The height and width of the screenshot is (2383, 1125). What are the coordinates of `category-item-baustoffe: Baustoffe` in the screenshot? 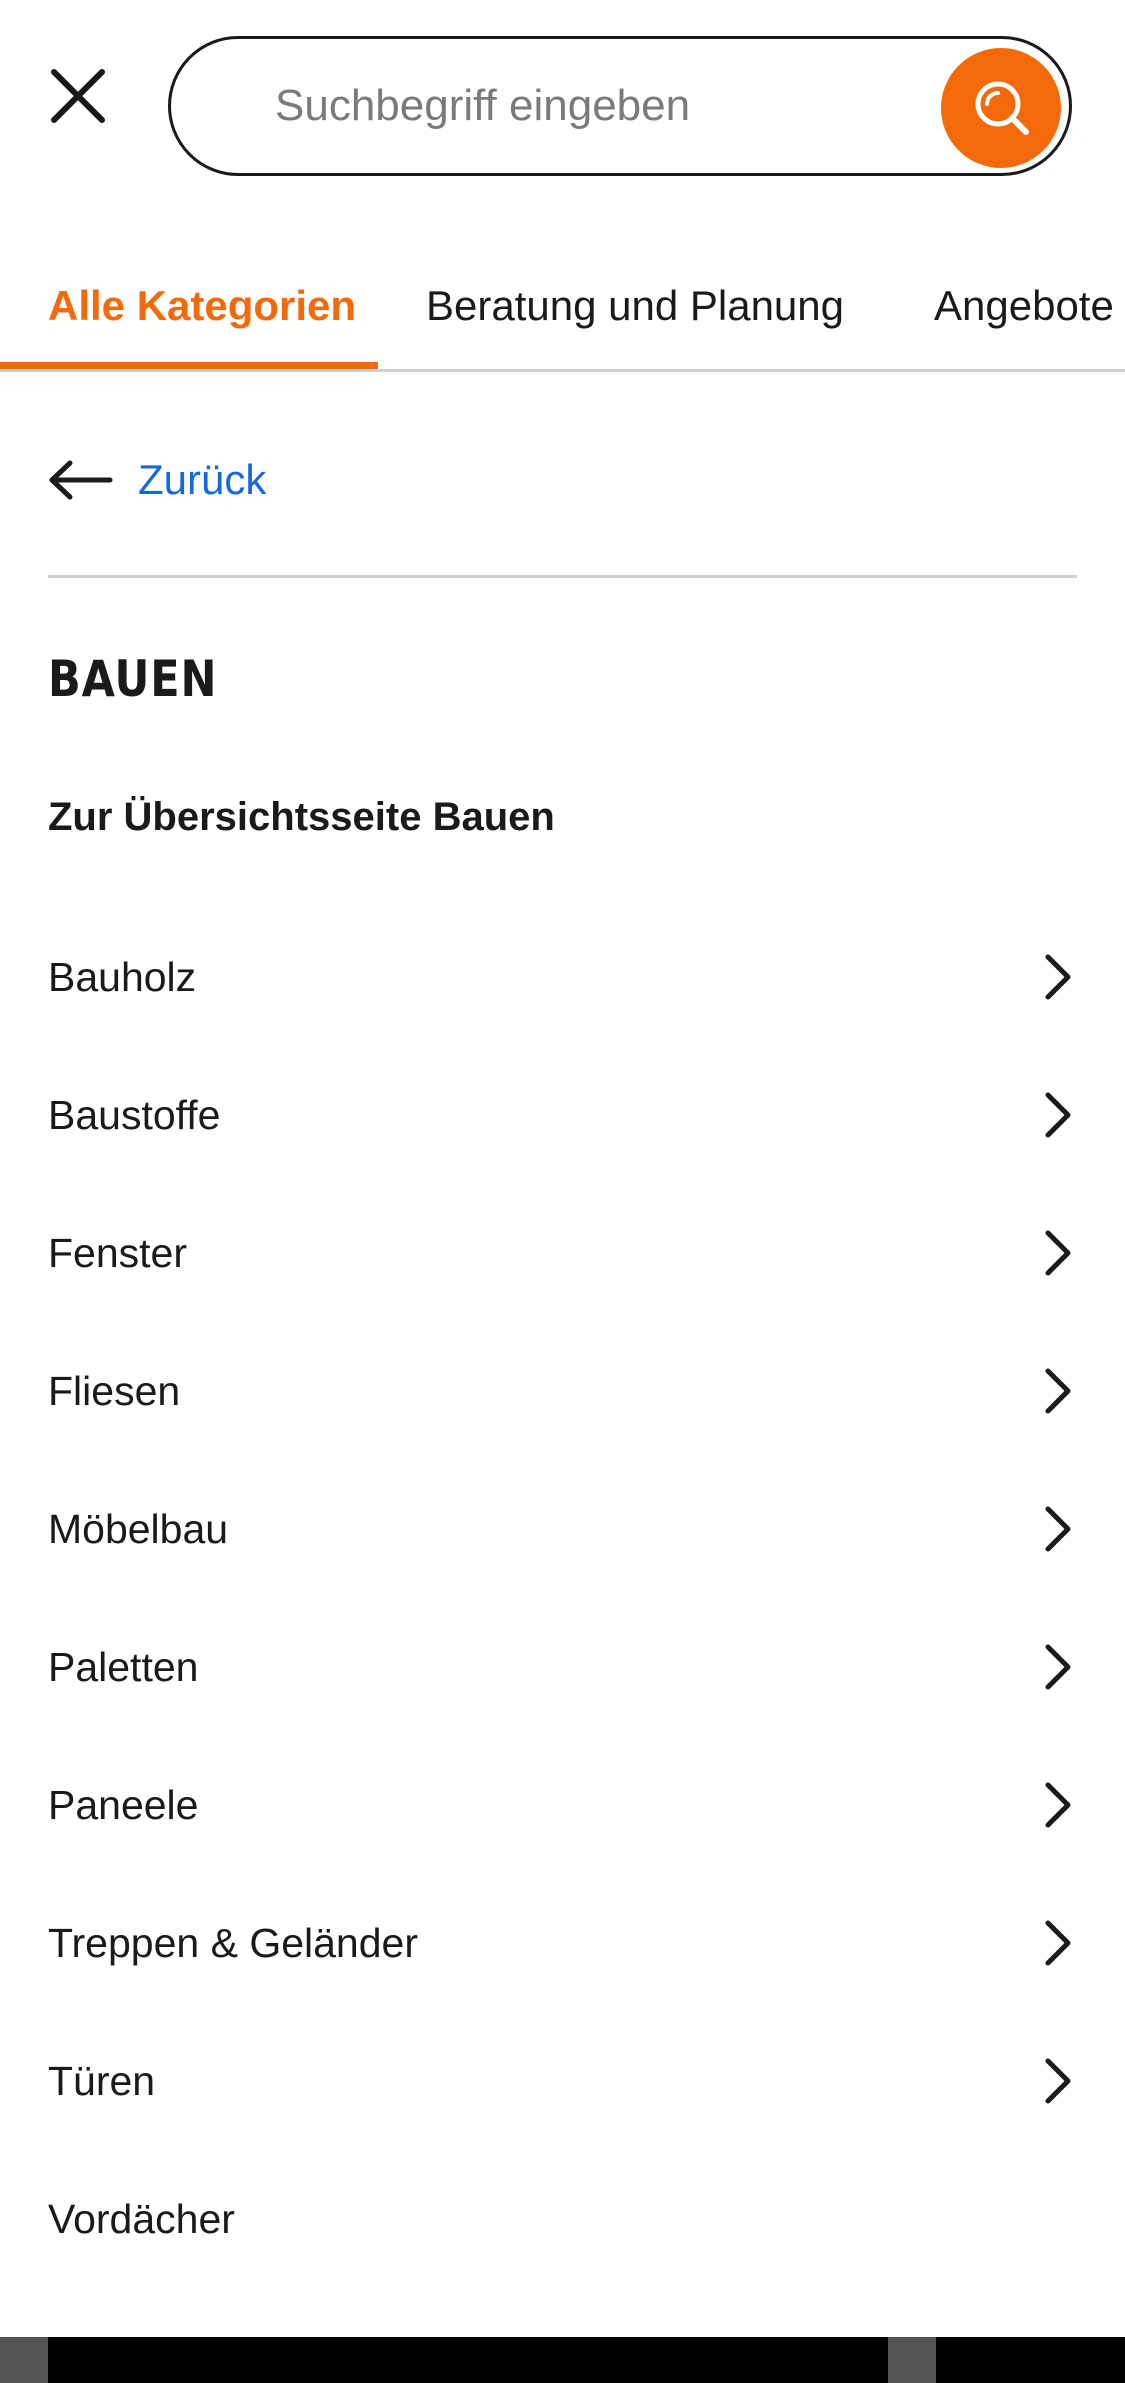 It's located at (562, 1115).